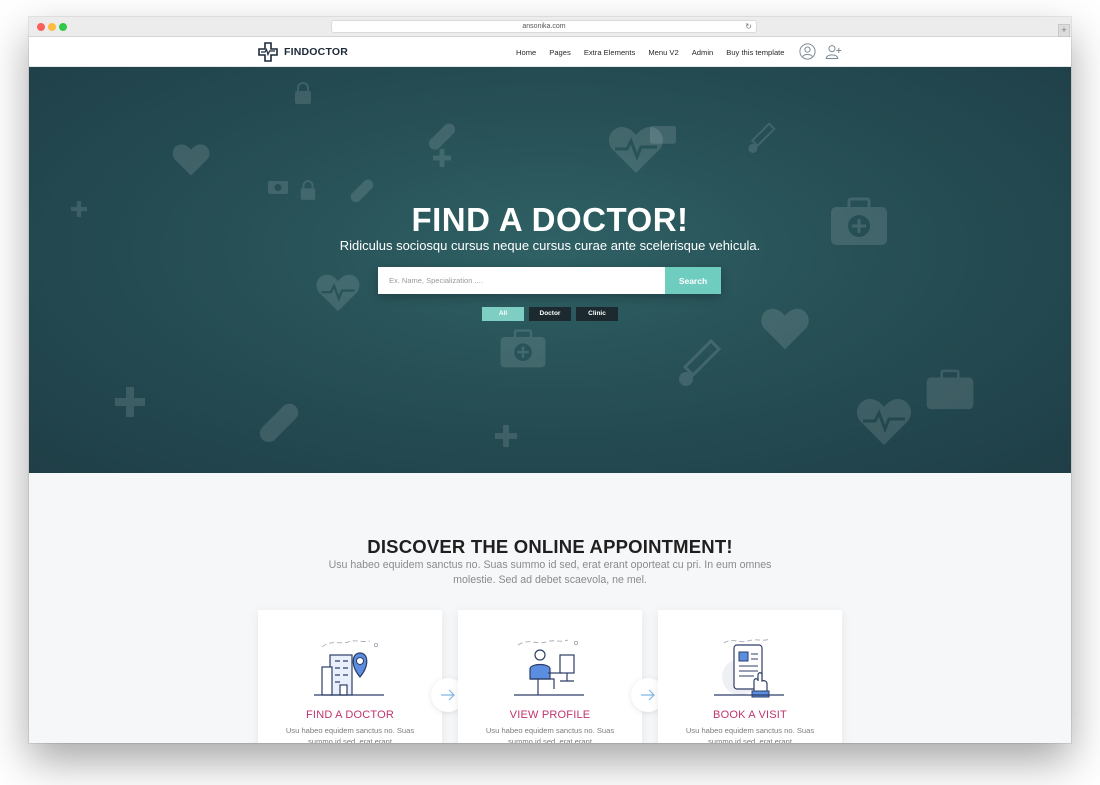  I want to click on logo-text: FINDOCTOR, so click(316, 52).